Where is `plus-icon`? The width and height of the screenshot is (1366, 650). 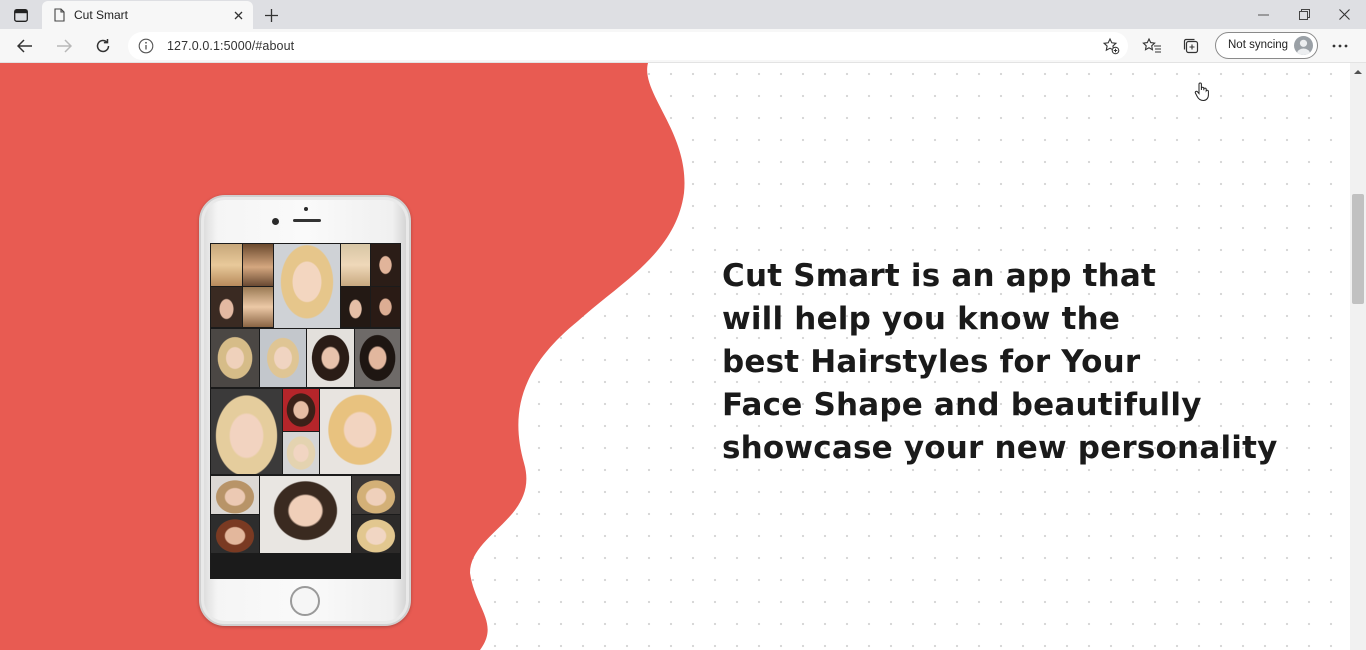
plus-icon is located at coordinates (271, 15).